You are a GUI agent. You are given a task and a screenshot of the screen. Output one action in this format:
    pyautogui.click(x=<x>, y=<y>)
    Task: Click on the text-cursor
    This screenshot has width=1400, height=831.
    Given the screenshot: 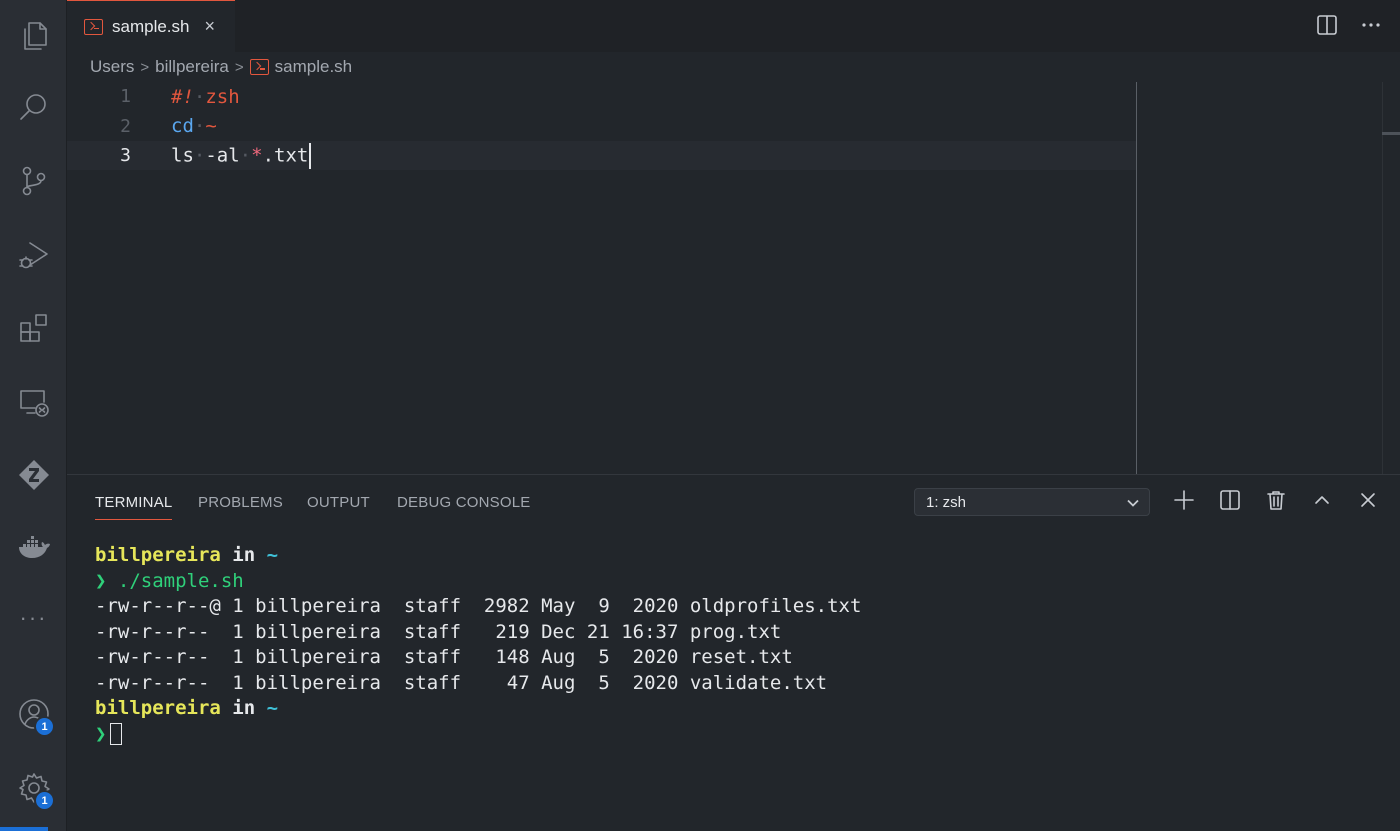 What is the action you would take?
    pyautogui.click(x=310, y=155)
    